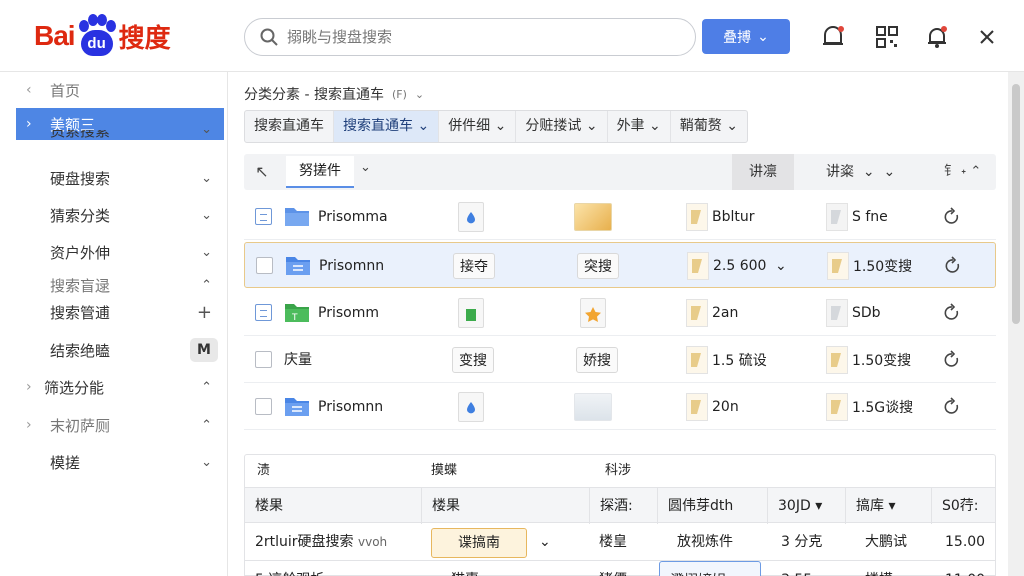 This screenshot has width=1024, height=576. I want to click on qrcode-icon, so click(887, 37).